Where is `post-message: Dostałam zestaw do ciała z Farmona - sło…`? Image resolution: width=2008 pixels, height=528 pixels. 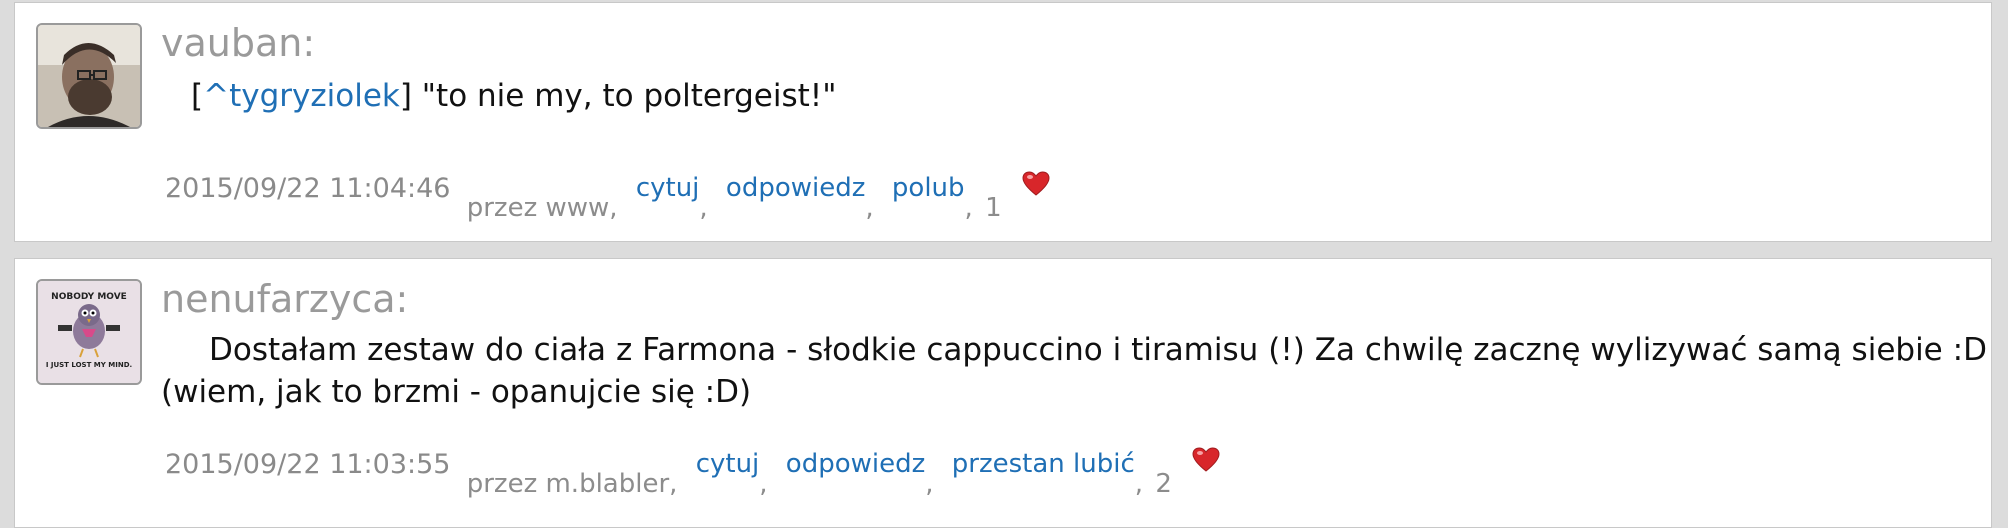 post-message: Dostałam zestaw do ciała z Farmona - sło… is located at coordinates (1074, 371).